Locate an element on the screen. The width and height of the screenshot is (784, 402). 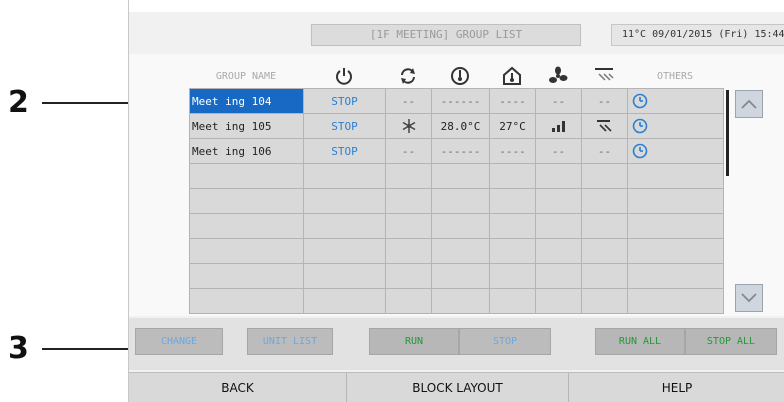
bottom-navigation: BACK BLOCK LAYOUT HELP is located at coordinates (456, 387).